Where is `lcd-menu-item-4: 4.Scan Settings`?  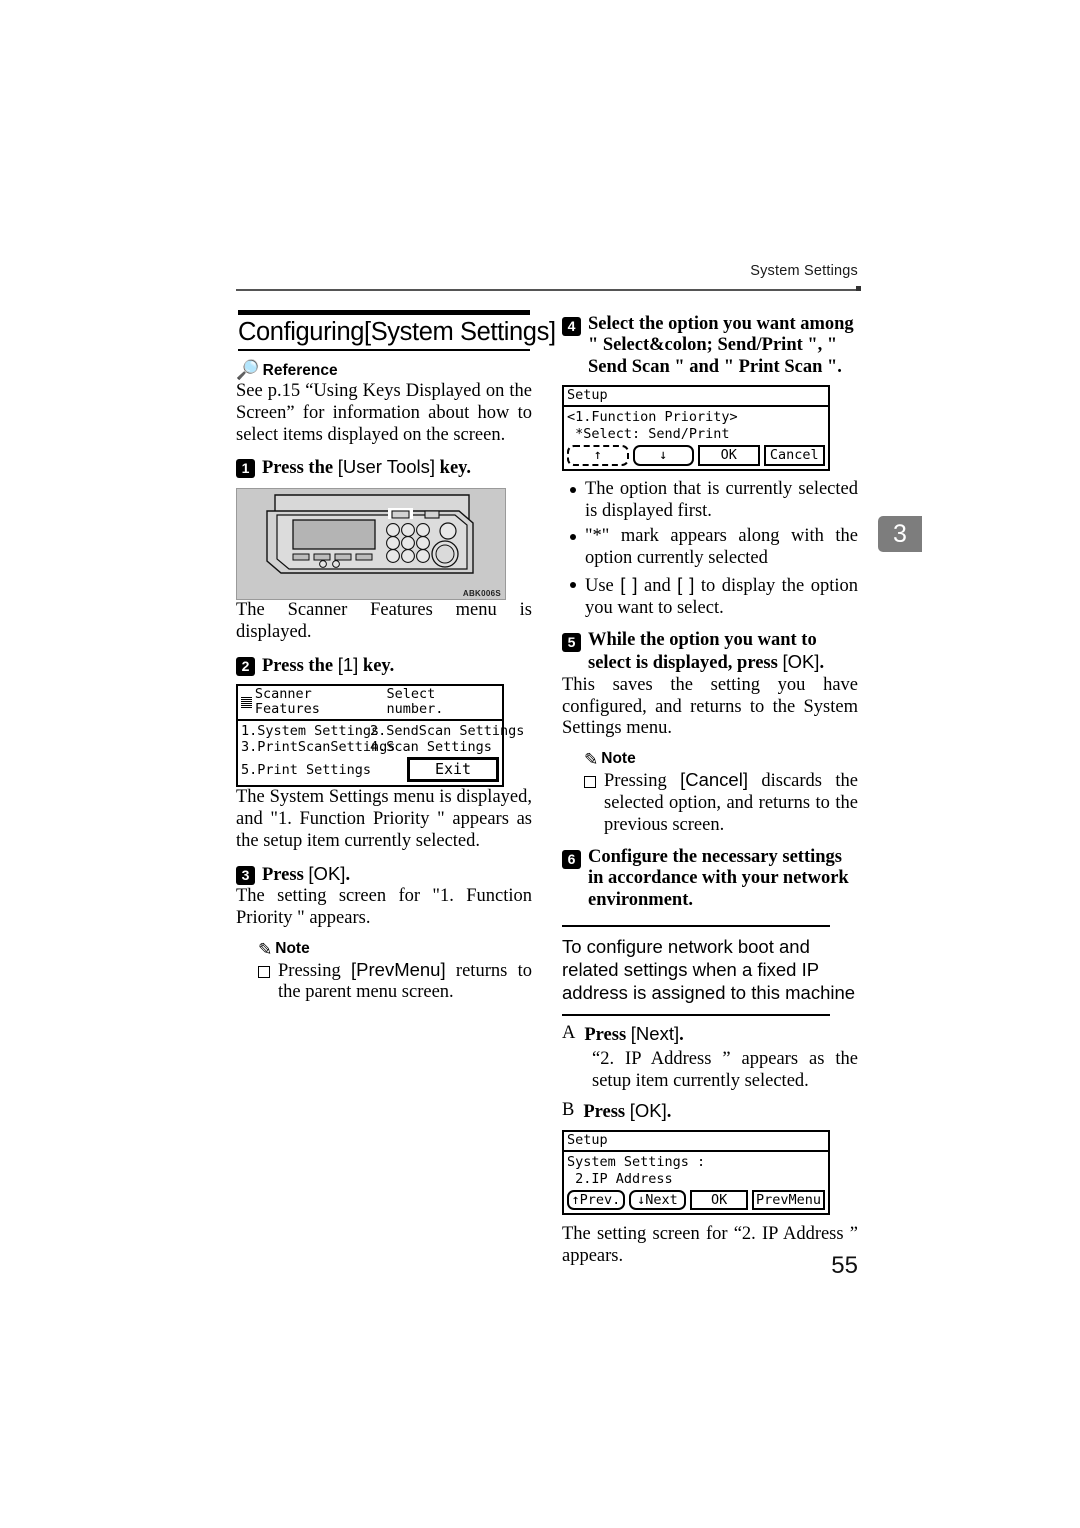
lcd-menu-item-4: 4.Scan Settings is located at coordinates (431, 747).